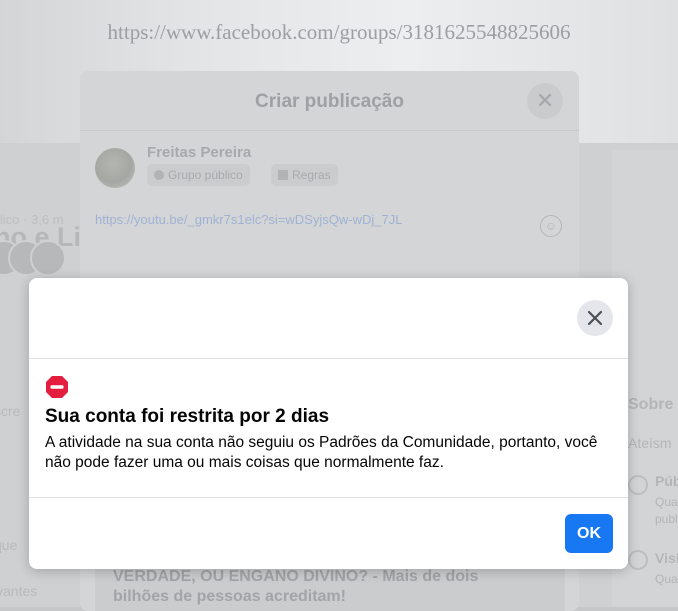 The width and height of the screenshot is (678, 611). I want to click on close-icon: ✕, so click(545, 101).